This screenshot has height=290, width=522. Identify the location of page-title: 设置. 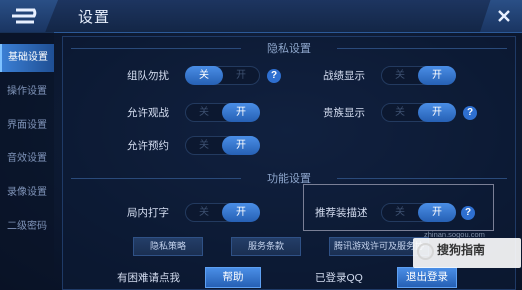
(94, 17).